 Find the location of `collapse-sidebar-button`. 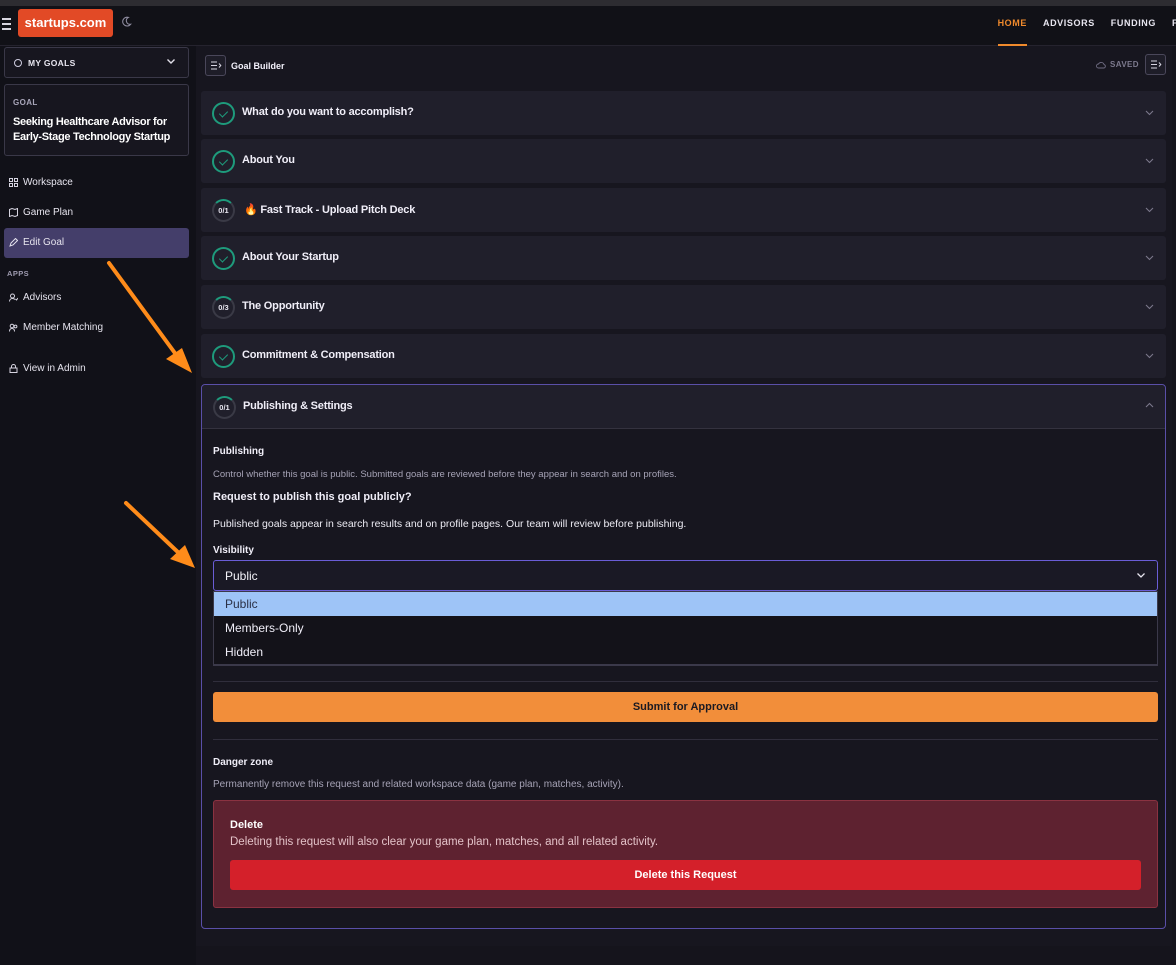

collapse-sidebar-button is located at coordinates (215, 65).